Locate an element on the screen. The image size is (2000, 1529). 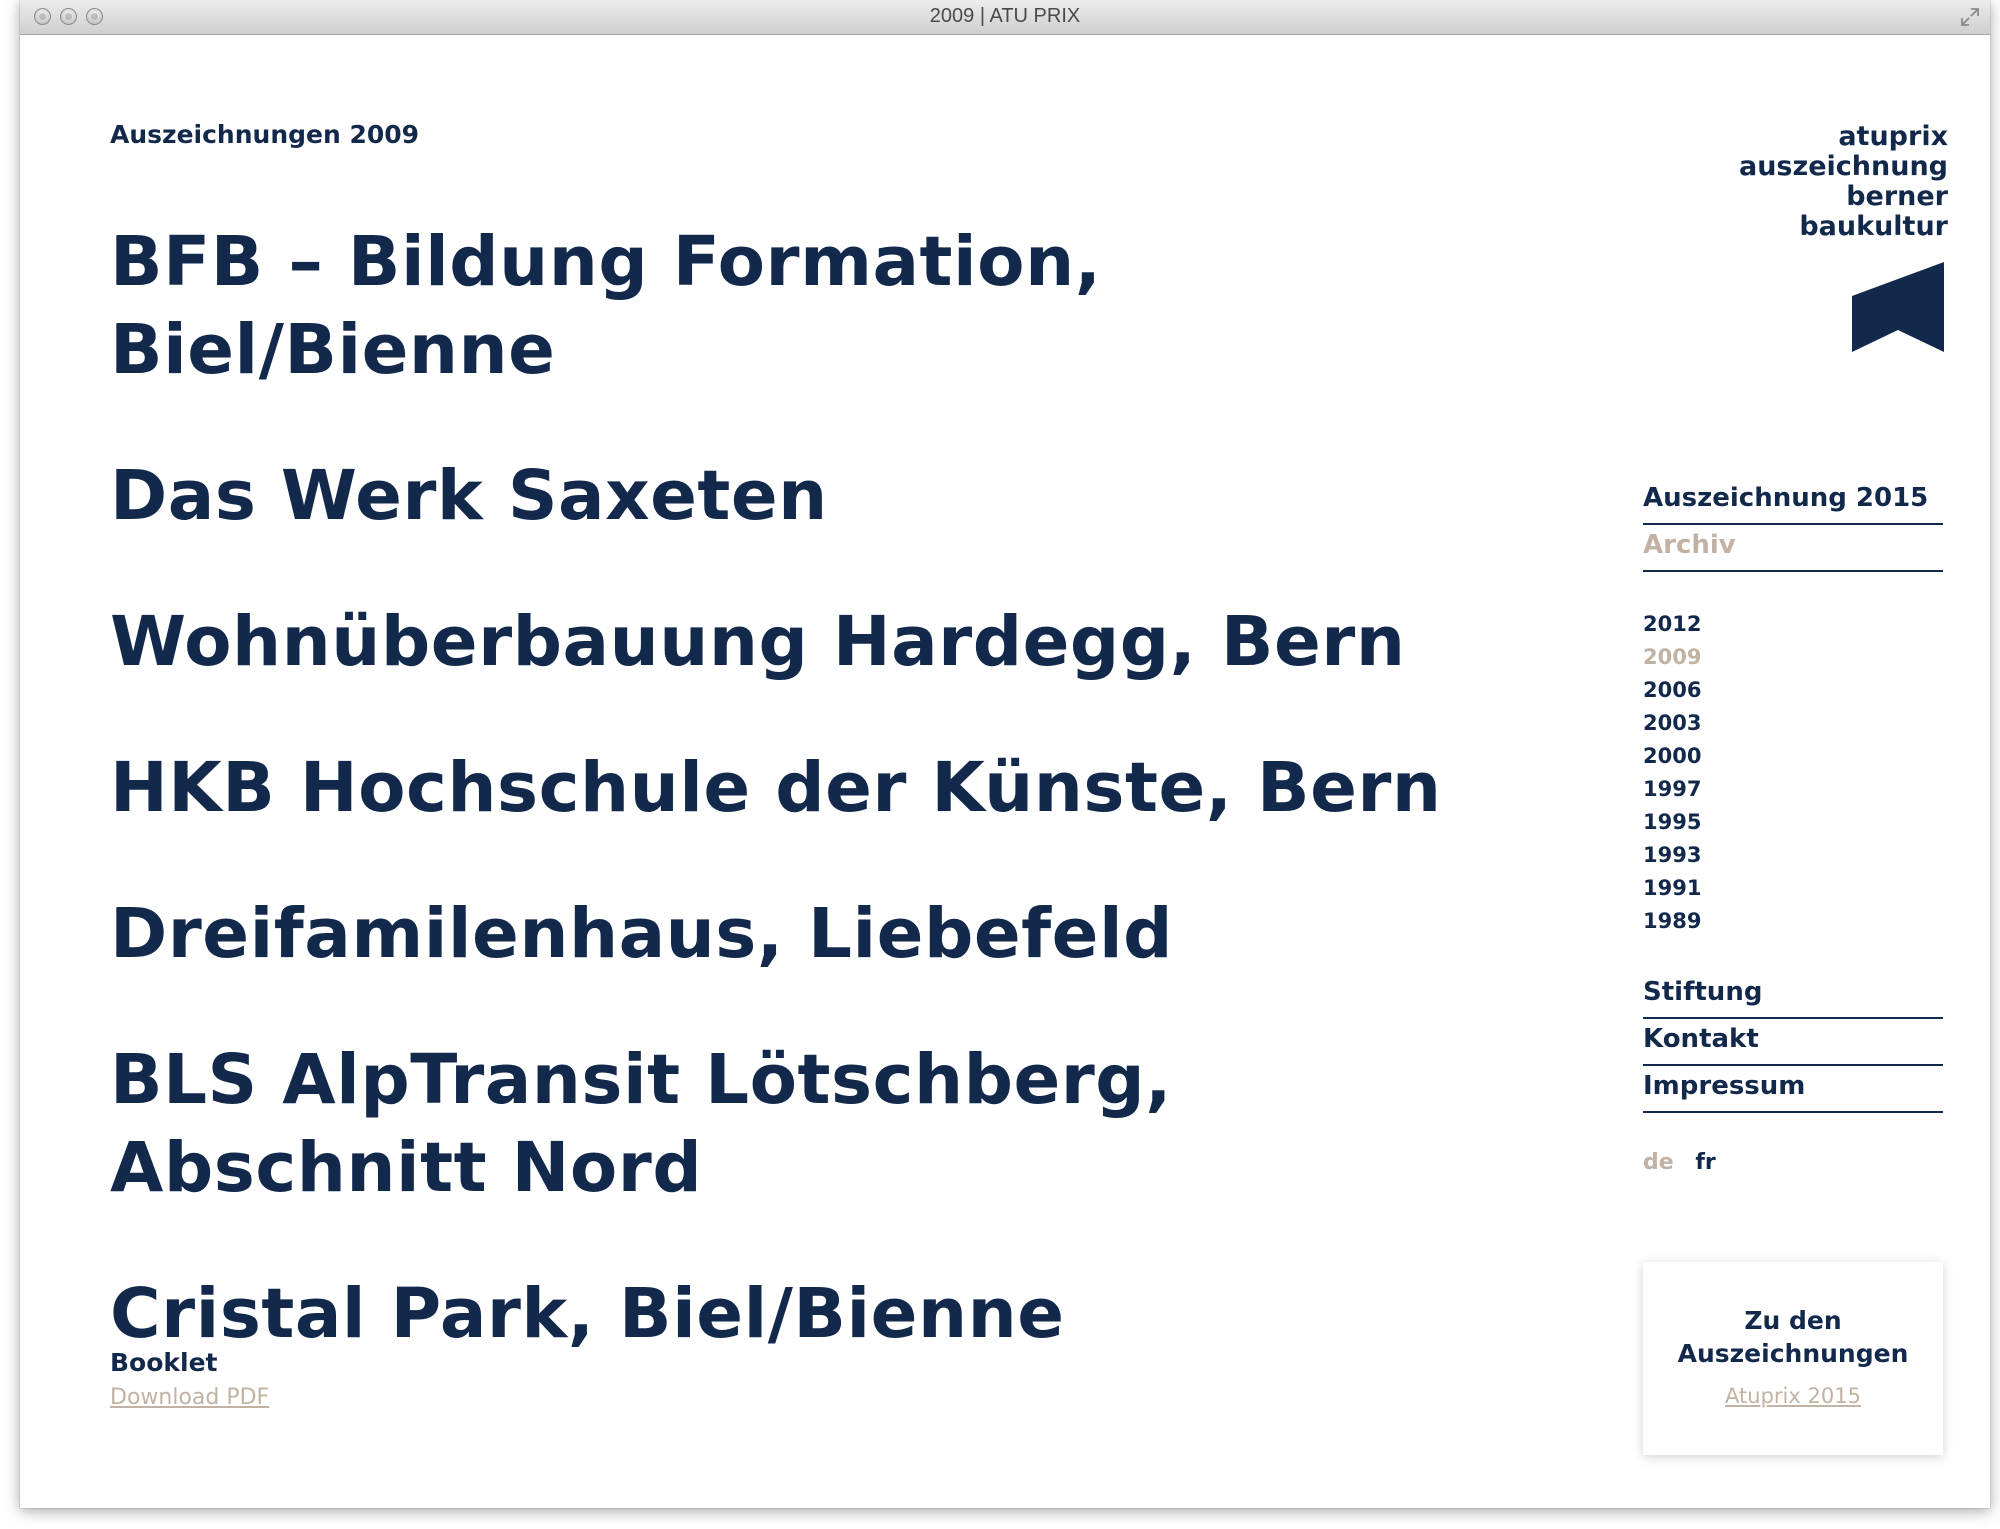
year-link: 2003 is located at coordinates (1672, 723).